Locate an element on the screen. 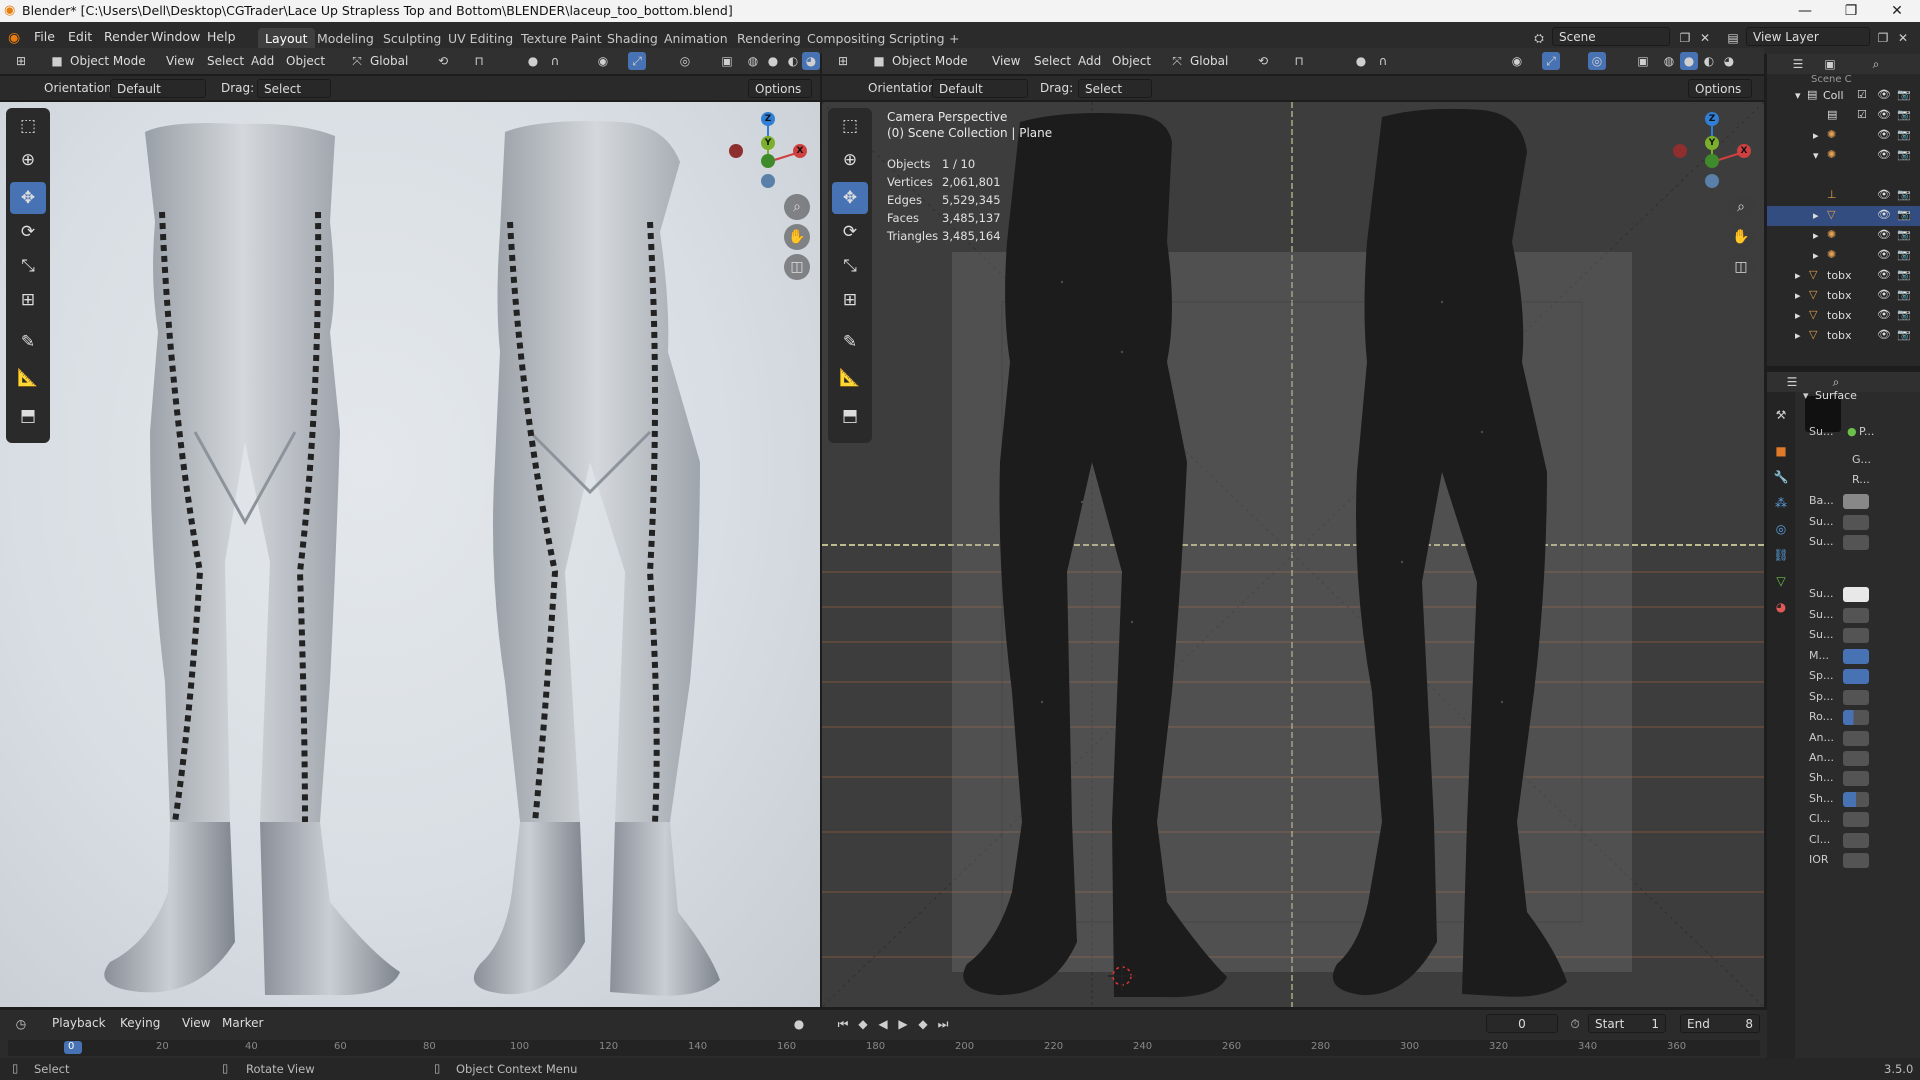  wireframe-shading-icon: ◍ is located at coordinates (753, 61).